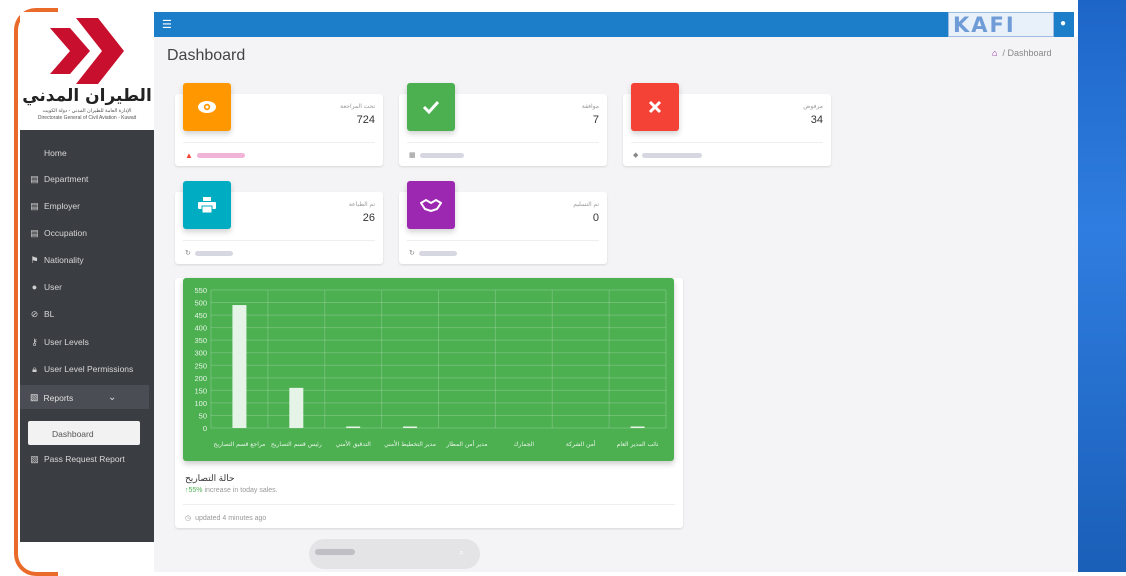 The height and width of the screenshot is (576, 1126). Describe the element at coordinates (84, 459) in the screenshot. I see `sidebar-item-label: Pass Request Report` at that location.